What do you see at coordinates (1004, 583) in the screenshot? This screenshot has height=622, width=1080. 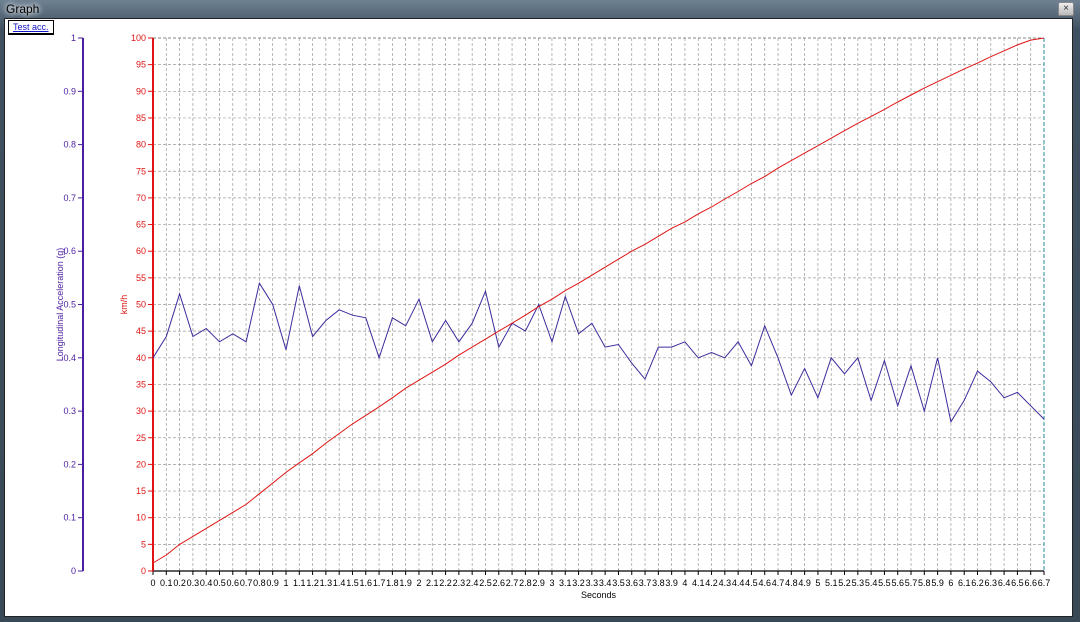 I see `x-tick-label: 6.4` at bounding box center [1004, 583].